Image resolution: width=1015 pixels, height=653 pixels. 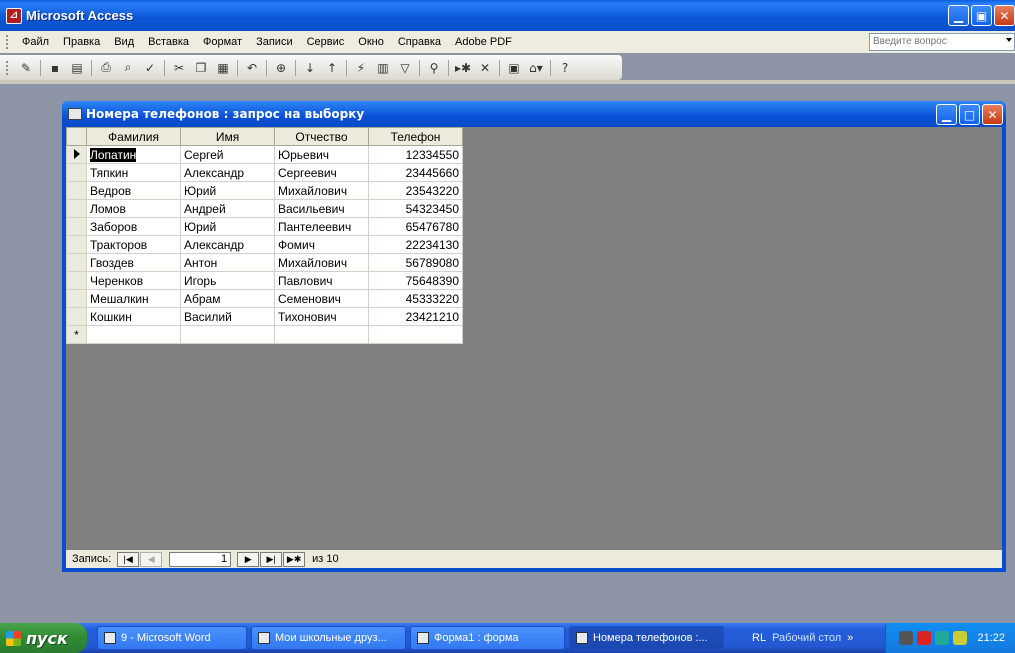 What do you see at coordinates (223, 68) in the screenshot?
I see `paste-icon: ▦` at bounding box center [223, 68].